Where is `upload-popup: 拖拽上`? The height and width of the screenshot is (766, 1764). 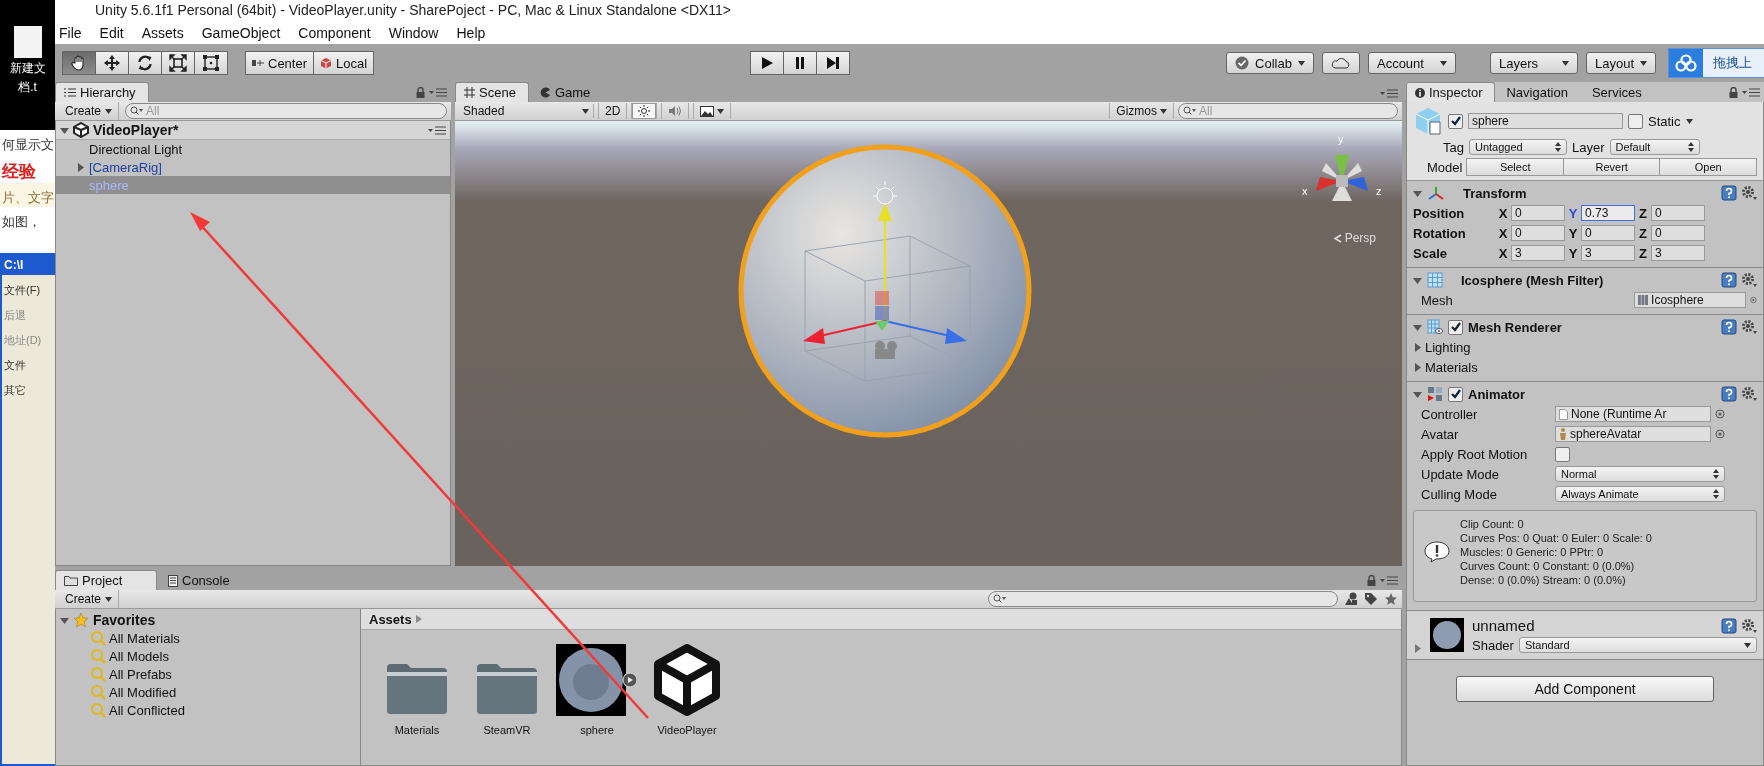 upload-popup: 拖拽上 is located at coordinates (1716, 63).